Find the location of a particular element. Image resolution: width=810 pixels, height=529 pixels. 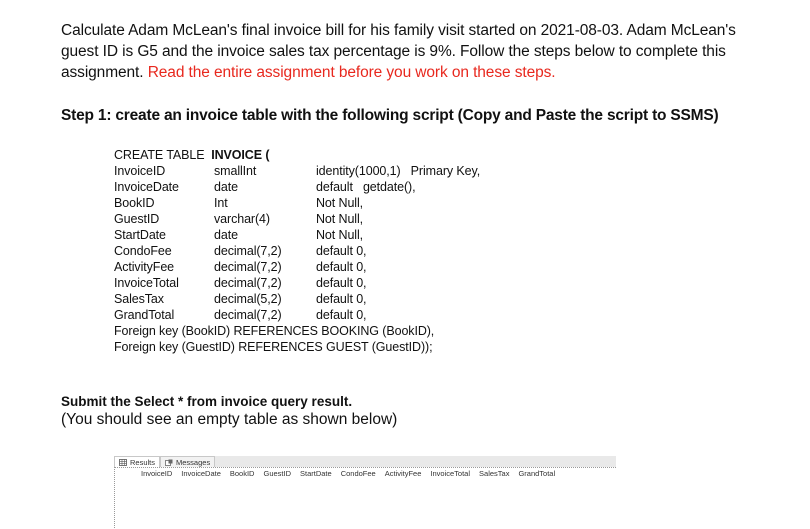

tab-messages-label: Messages is located at coordinates (193, 462).